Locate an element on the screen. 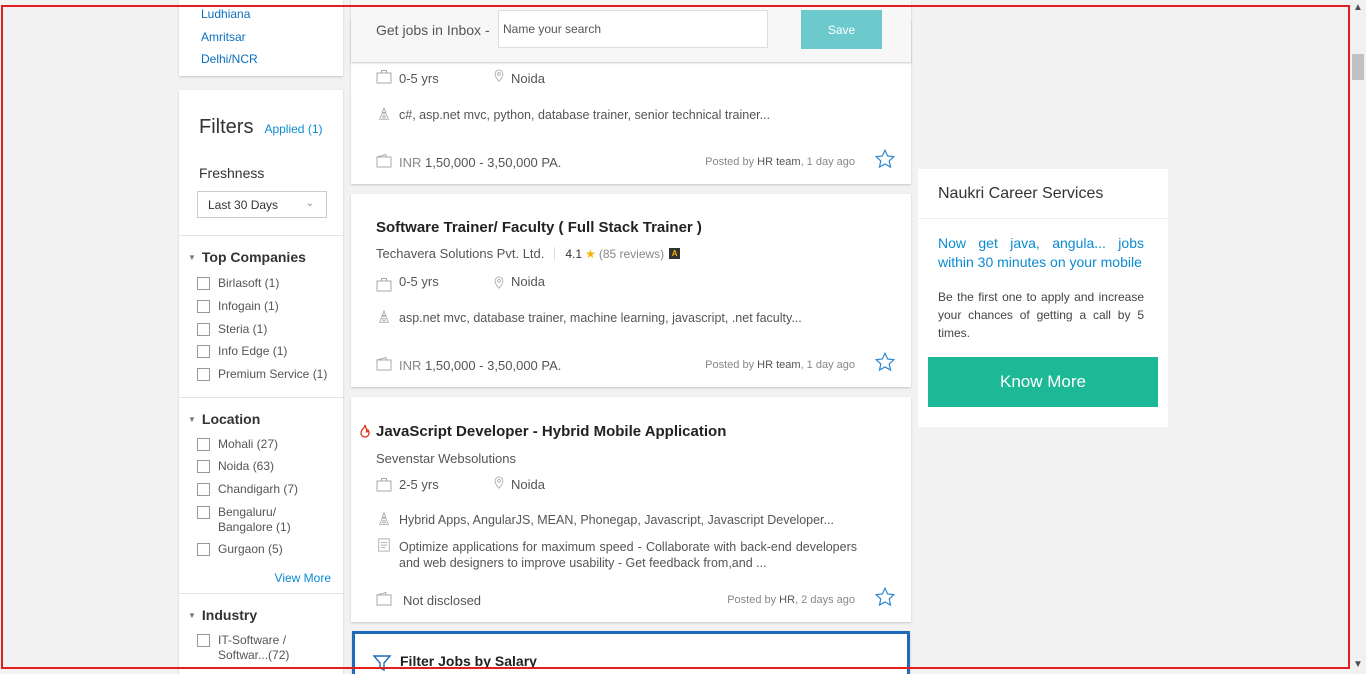 This screenshot has width=1366, height=674. page-scrollbar: ▲ ▼ is located at coordinates (1358, 337).